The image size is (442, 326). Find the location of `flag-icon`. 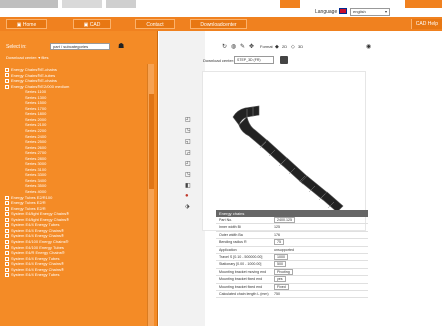

flag-icon is located at coordinates (343, 11).